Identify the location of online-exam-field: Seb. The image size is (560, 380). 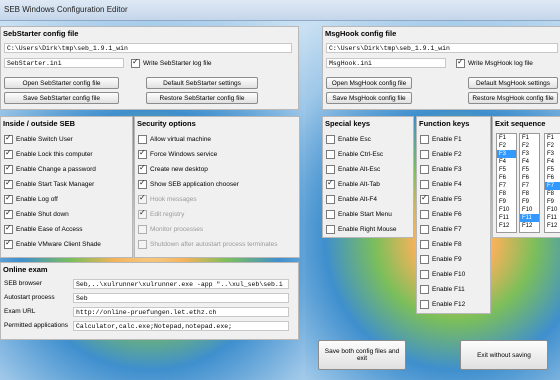
(181, 298).